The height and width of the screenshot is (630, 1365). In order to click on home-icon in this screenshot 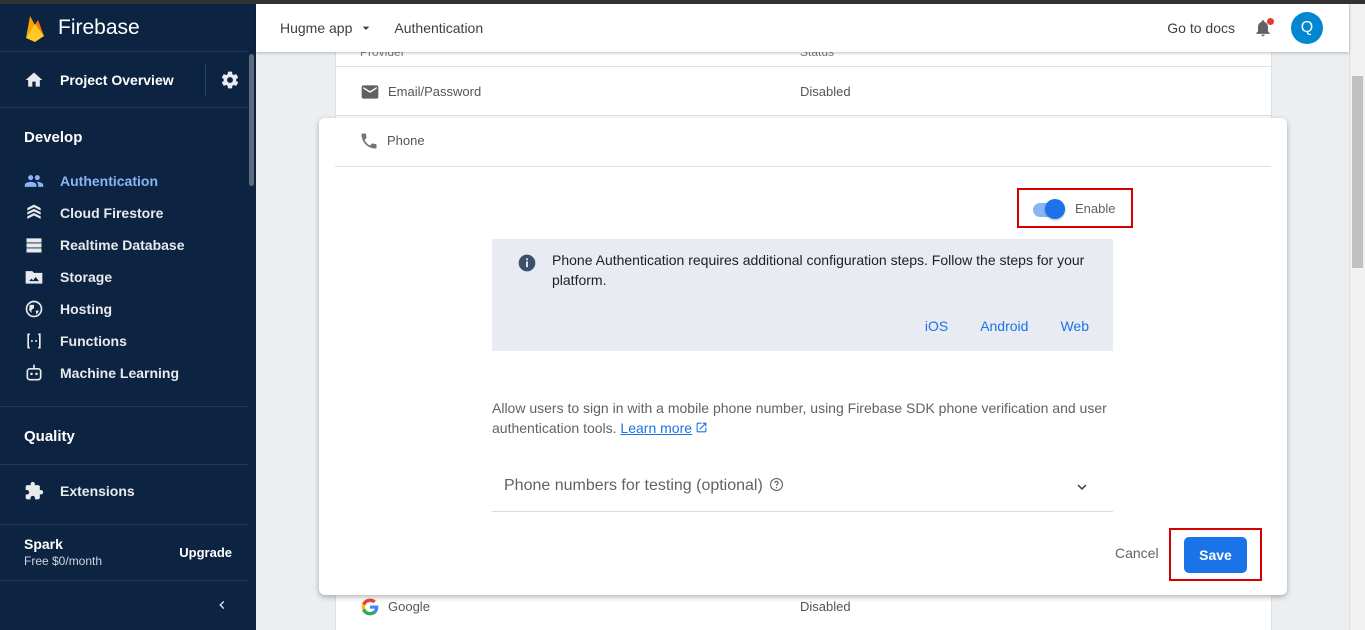, I will do `click(34, 79)`.